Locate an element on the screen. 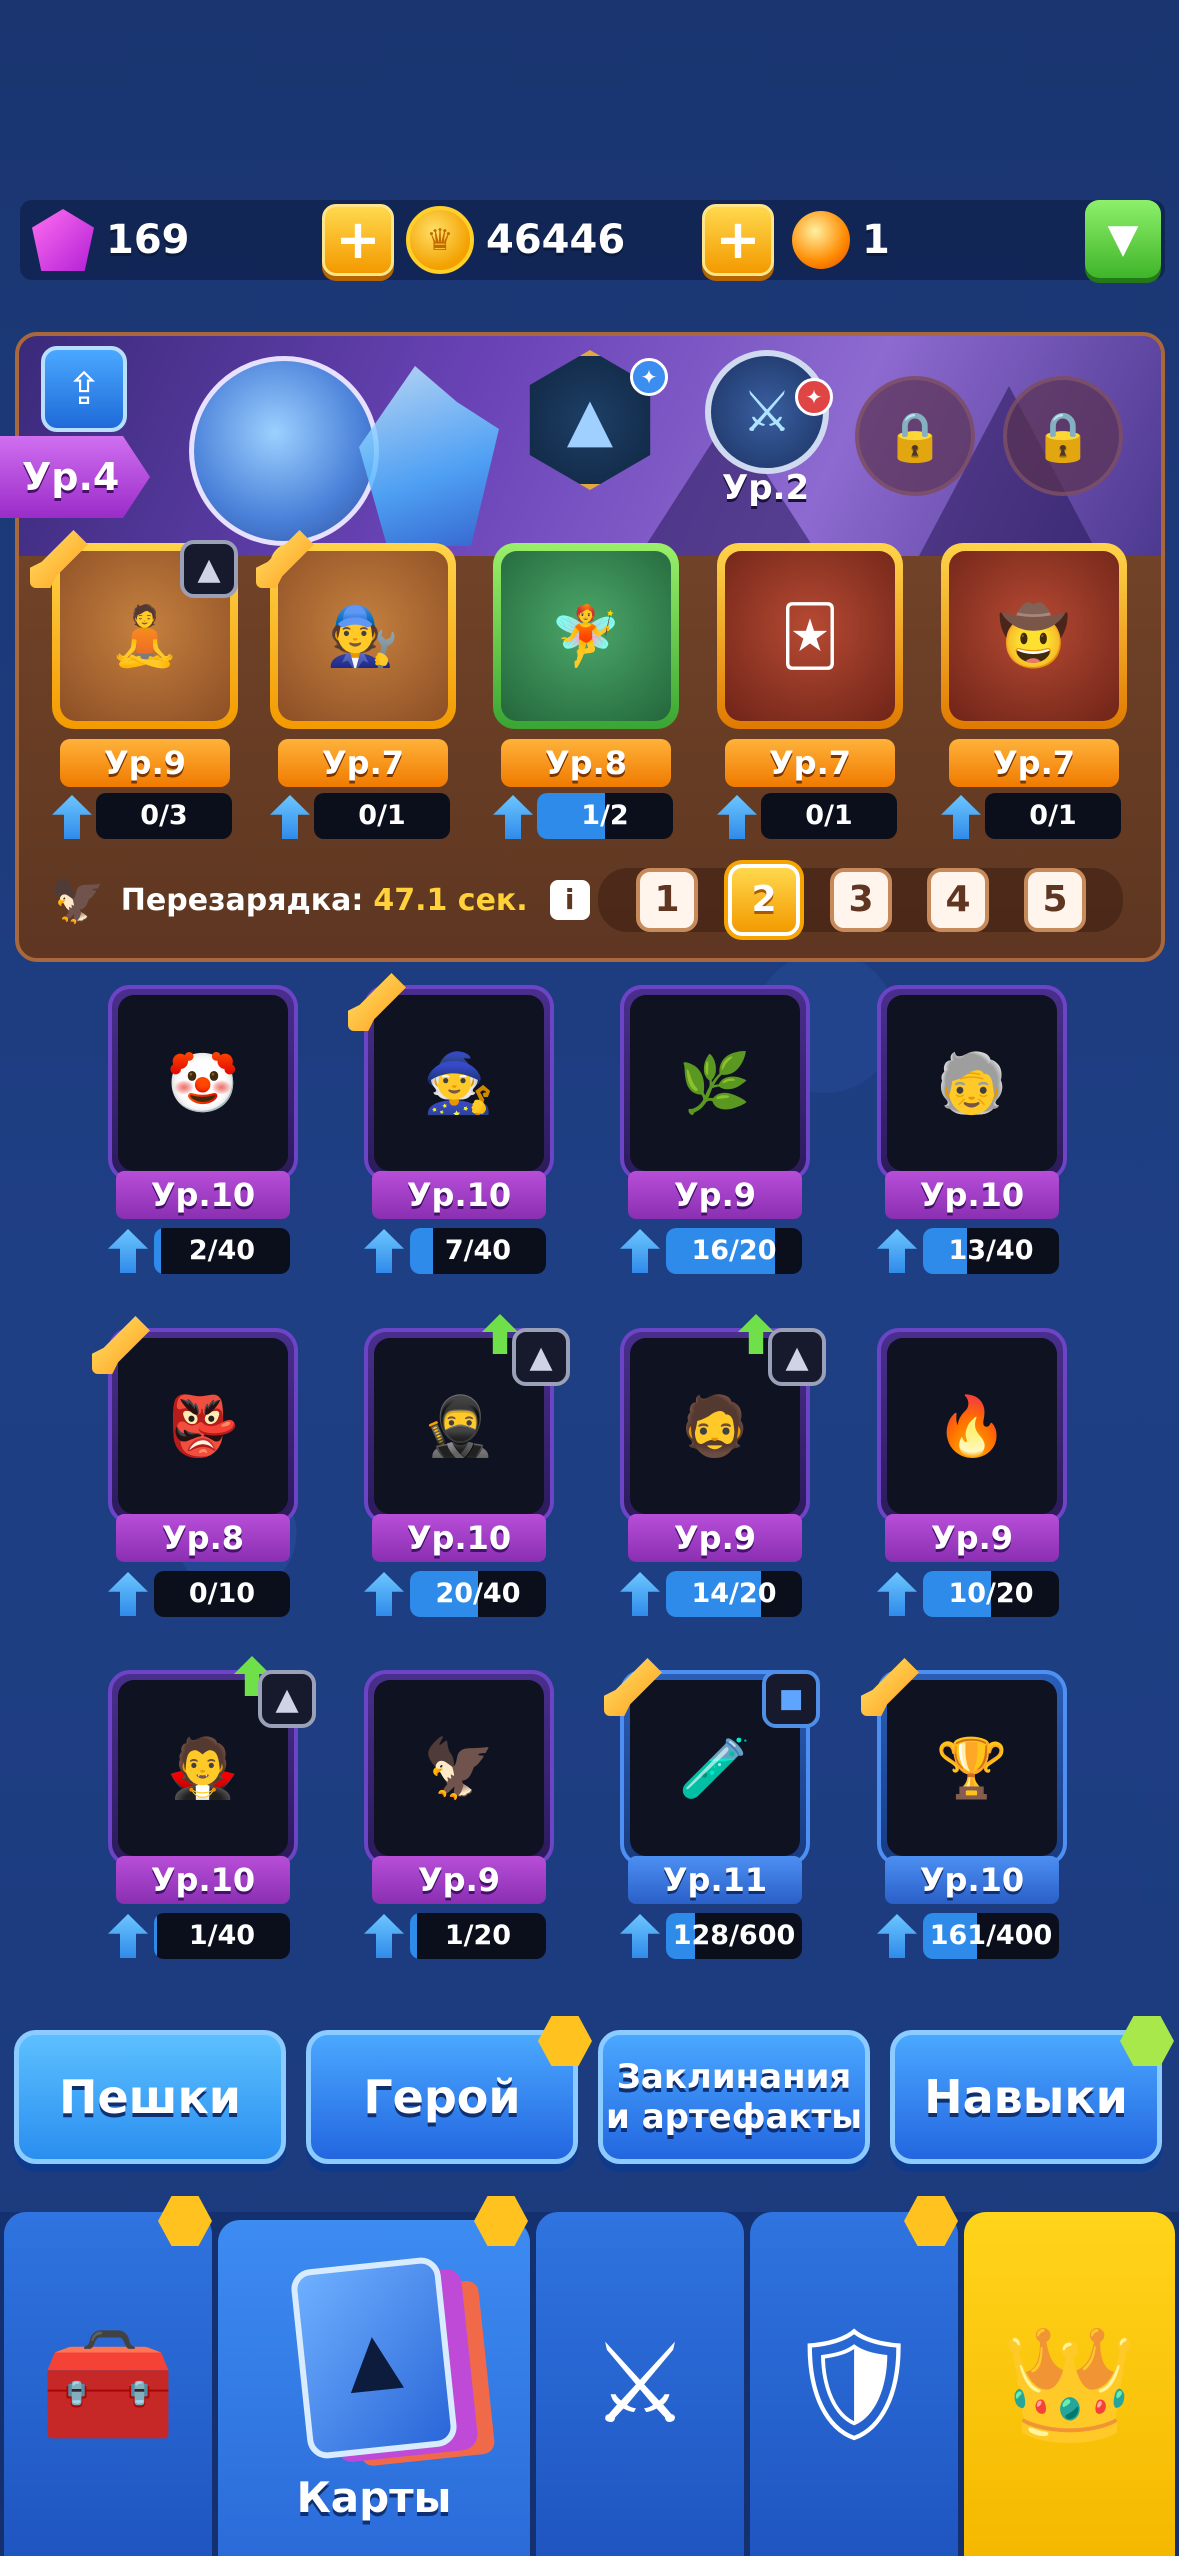 This screenshot has height=2556, width=1179. collection-card: 🧙 Ур.10 7/40 is located at coordinates (459, 1135).